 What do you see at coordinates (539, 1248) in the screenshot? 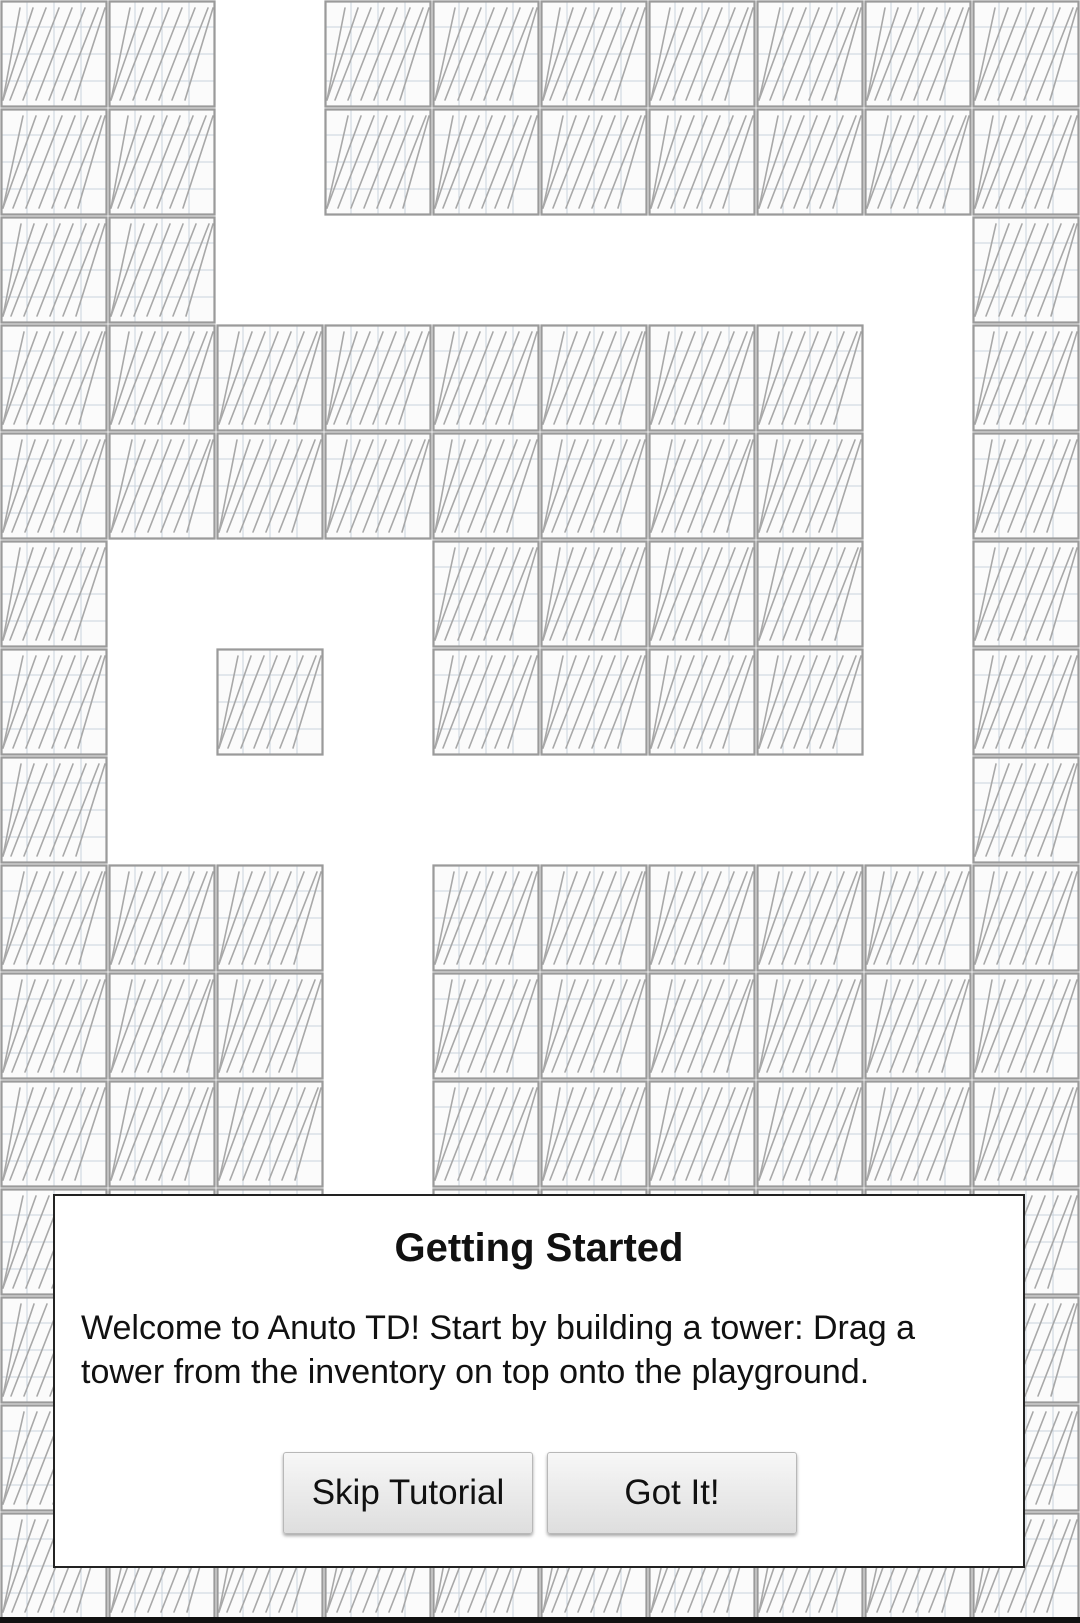
I see `dialog-title: Getting Started` at bounding box center [539, 1248].